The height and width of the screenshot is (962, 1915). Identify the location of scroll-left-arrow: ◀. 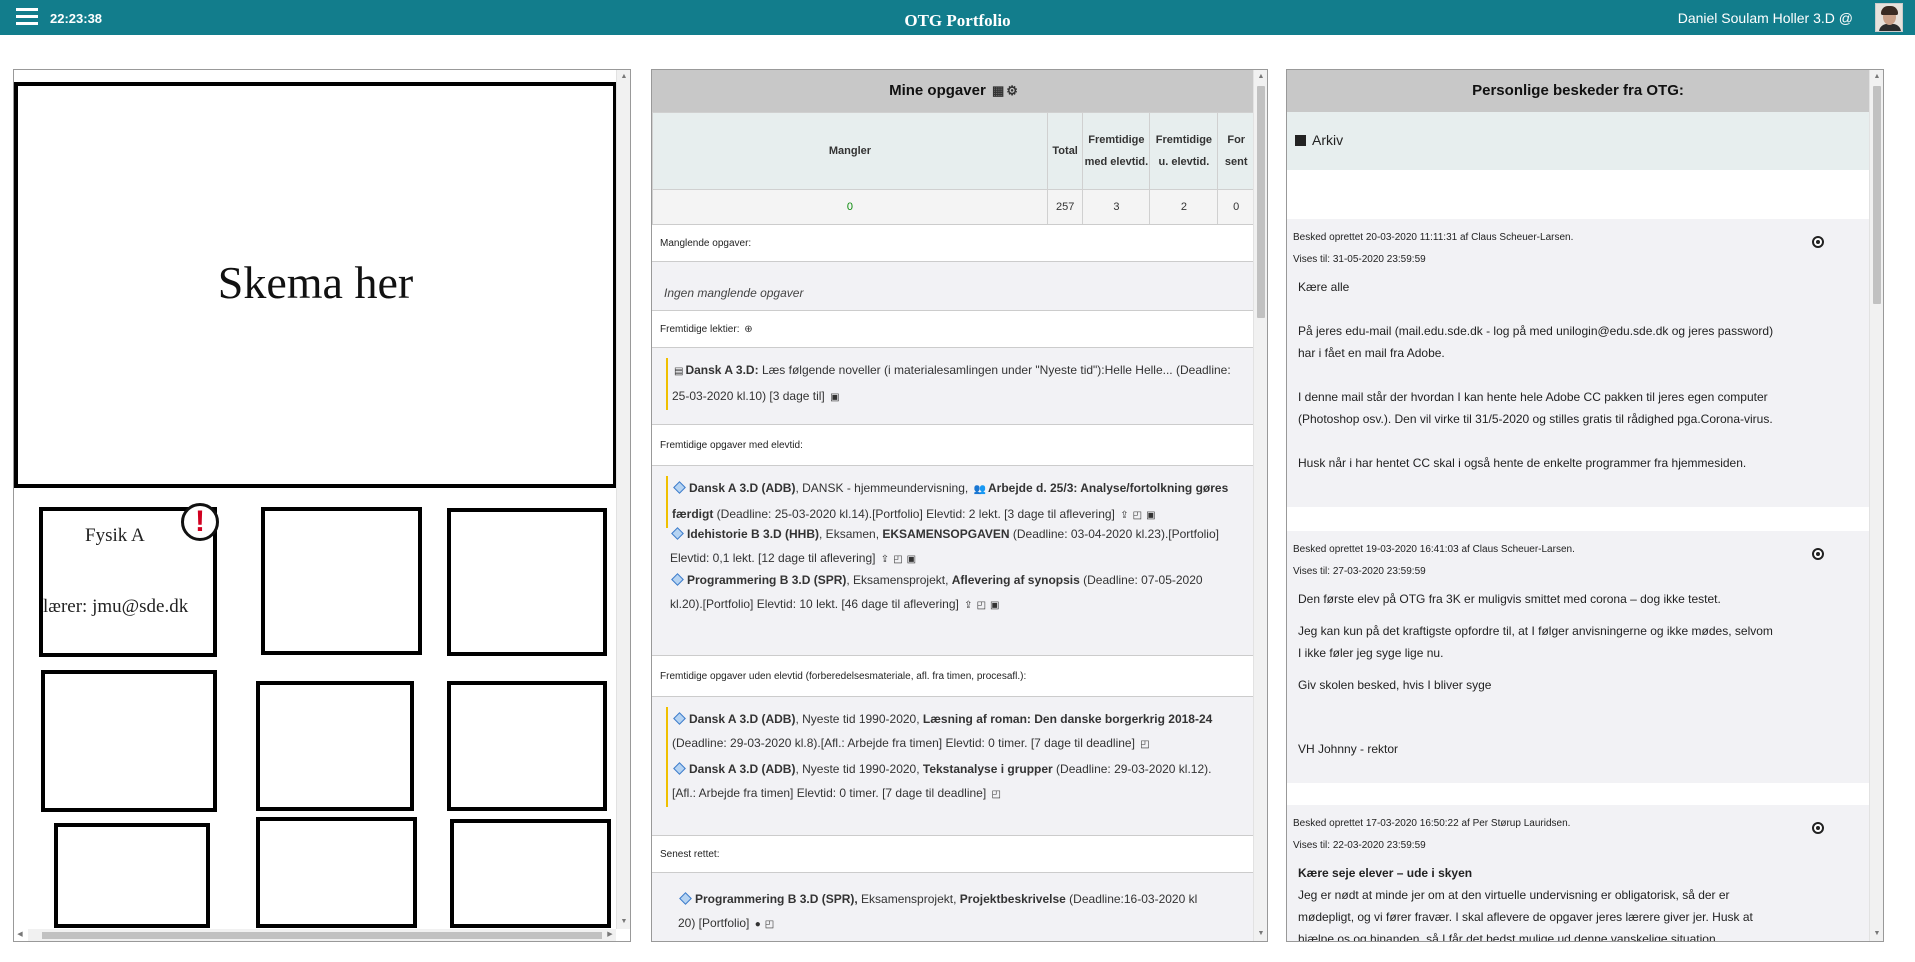
(20, 935).